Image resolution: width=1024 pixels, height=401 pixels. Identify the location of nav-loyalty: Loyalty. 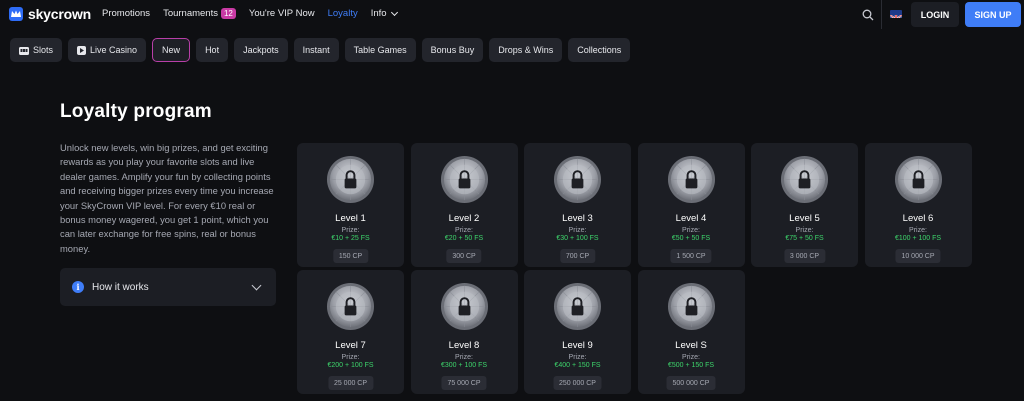
(343, 13).